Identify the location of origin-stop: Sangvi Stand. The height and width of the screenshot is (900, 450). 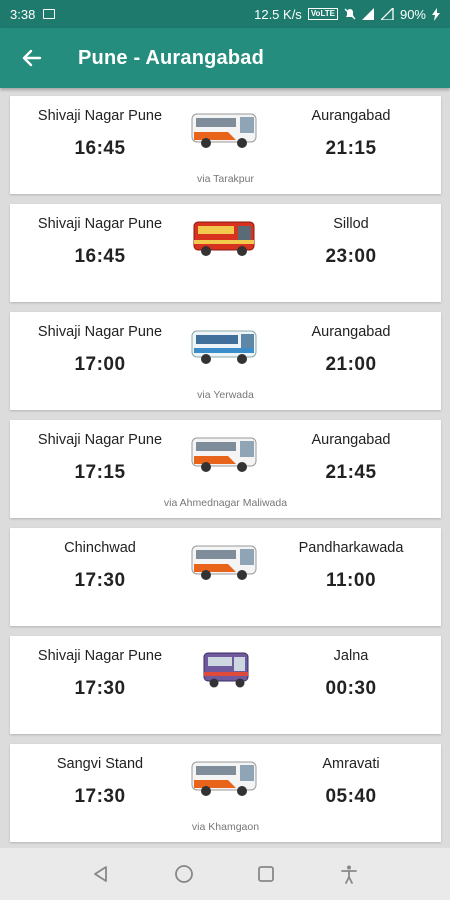
(100, 764).